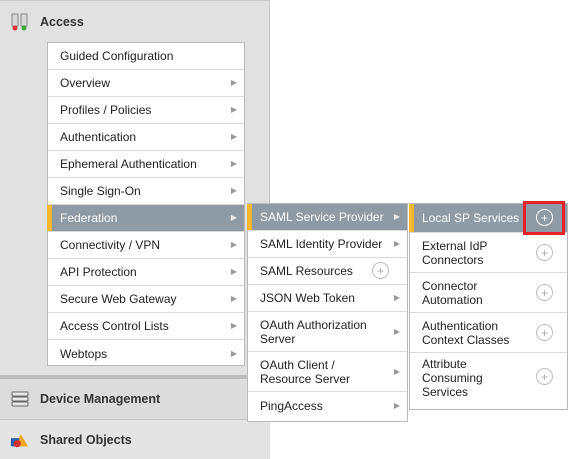 Image resolution: width=577 pixels, height=459 pixels. I want to click on menu-item-connectivity-vpn: Connectivity / VPN ▶, so click(146, 245).